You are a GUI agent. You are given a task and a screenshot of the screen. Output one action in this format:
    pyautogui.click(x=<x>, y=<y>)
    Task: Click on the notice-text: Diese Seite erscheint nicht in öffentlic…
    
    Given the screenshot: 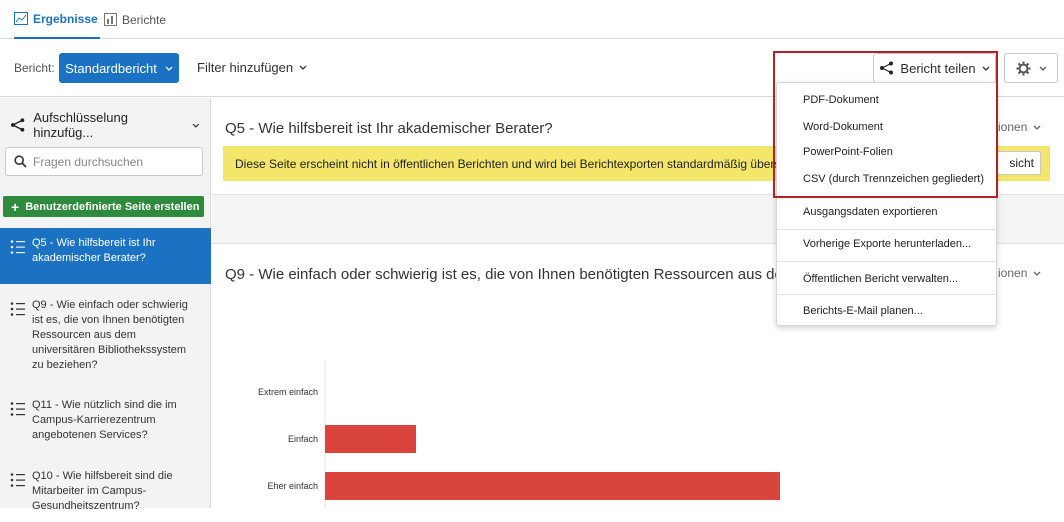 What is the action you would take?
    pyautogui.click(x=511, y=163)
    